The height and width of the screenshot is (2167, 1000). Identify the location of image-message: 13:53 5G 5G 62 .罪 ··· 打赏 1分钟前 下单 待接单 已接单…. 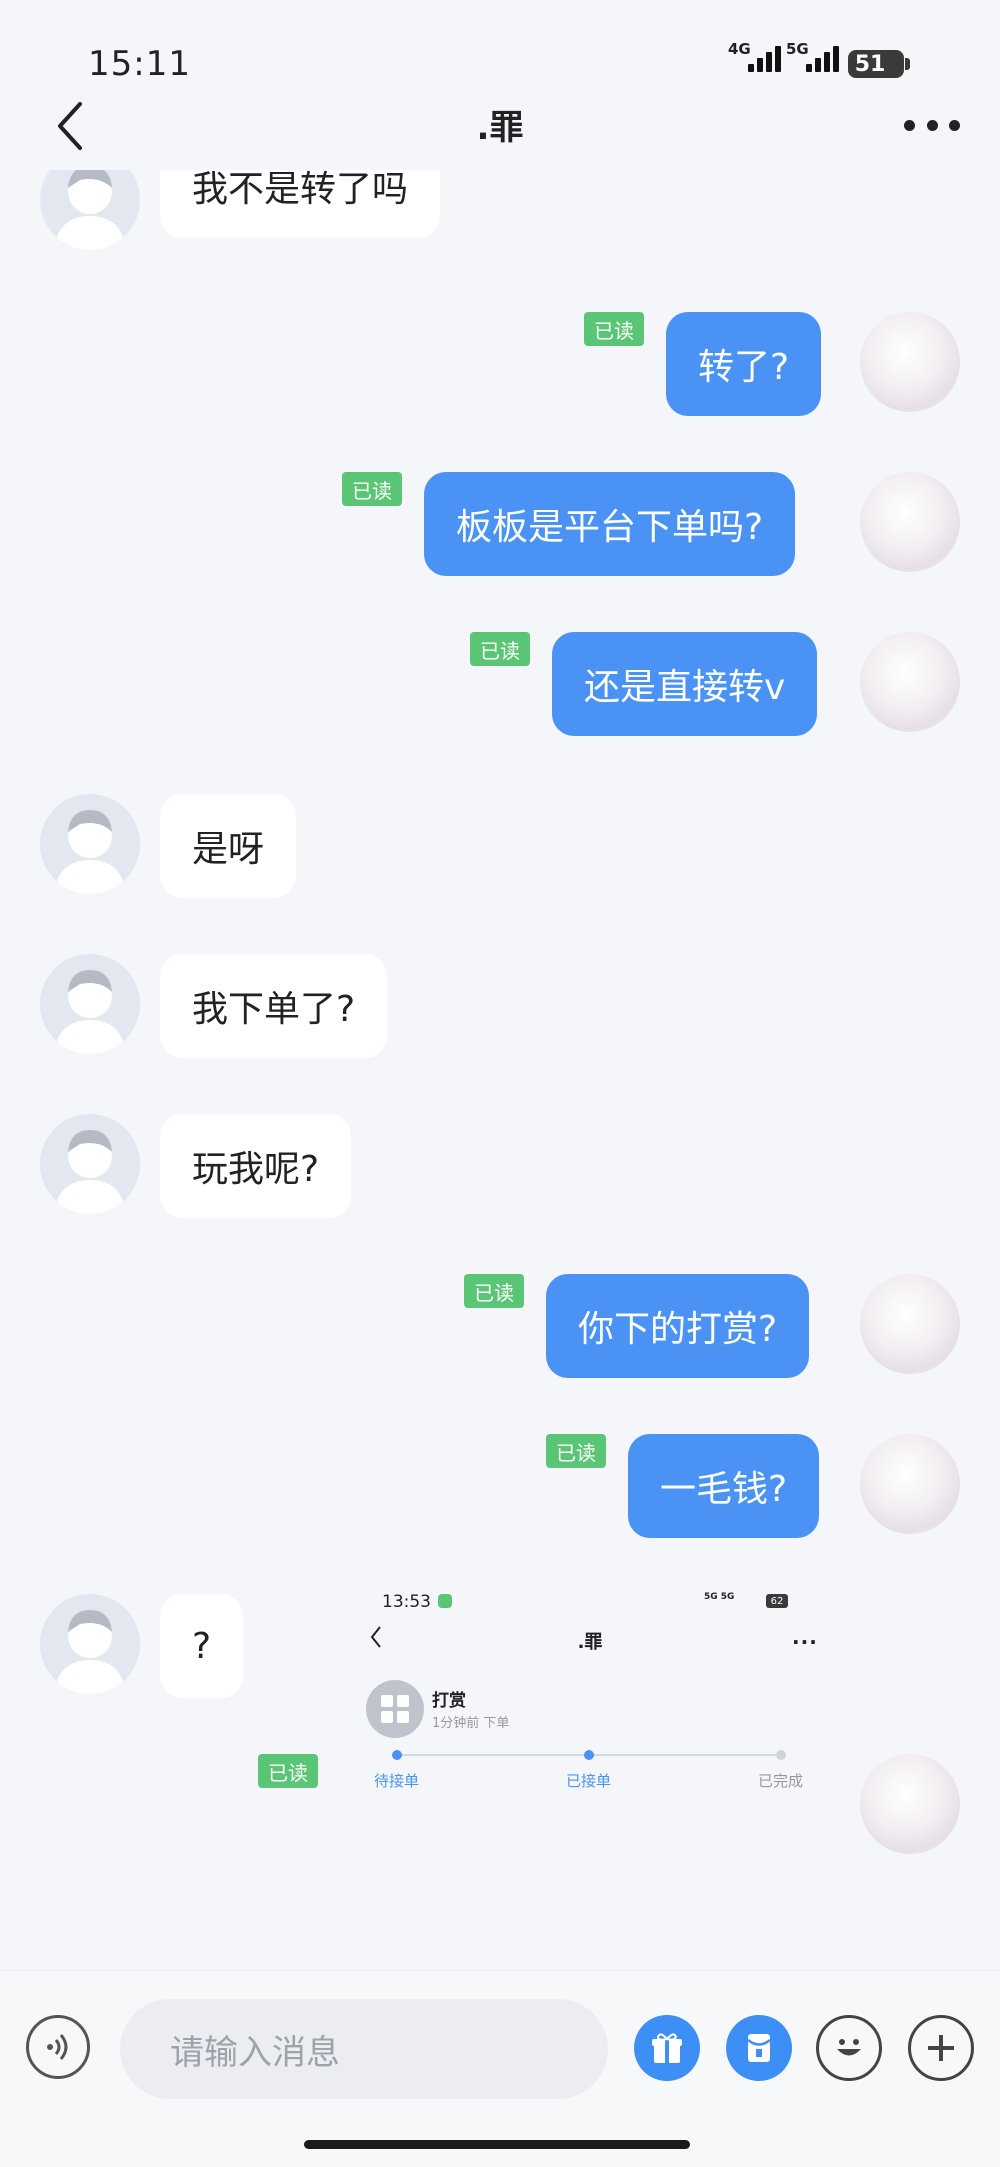
(600, 1688).